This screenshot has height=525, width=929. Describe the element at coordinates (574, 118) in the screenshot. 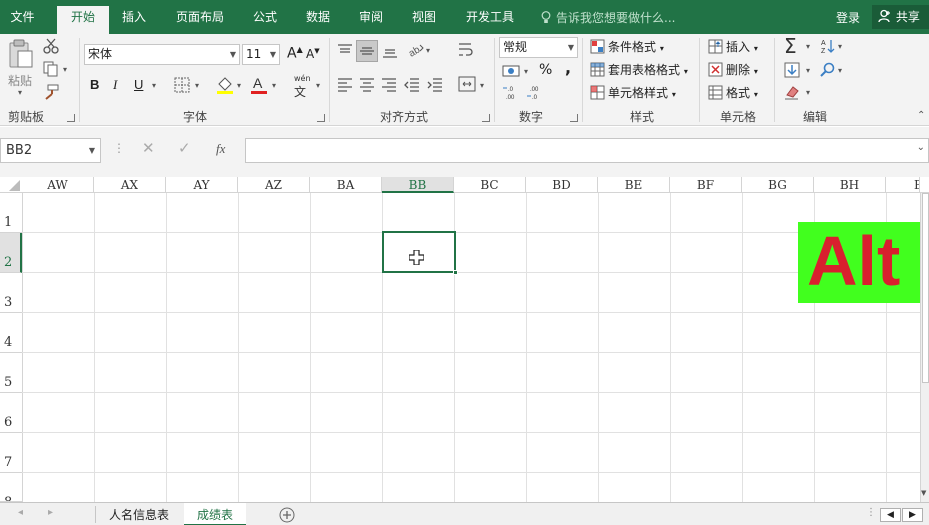

I see `number-launcher-icon` at that location.